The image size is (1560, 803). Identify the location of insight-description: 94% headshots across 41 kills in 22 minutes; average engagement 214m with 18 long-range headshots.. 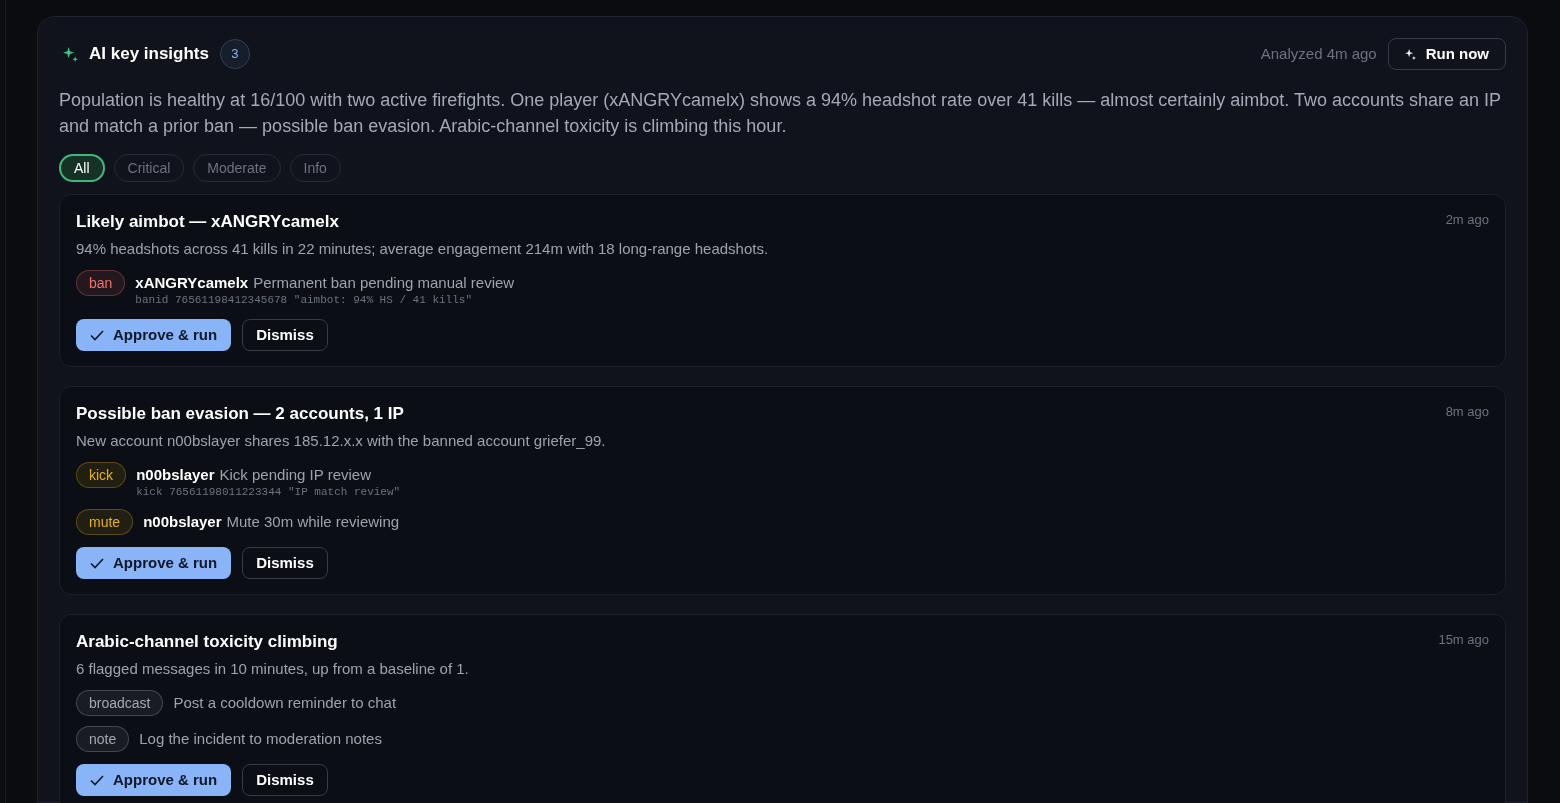
(423, 249).